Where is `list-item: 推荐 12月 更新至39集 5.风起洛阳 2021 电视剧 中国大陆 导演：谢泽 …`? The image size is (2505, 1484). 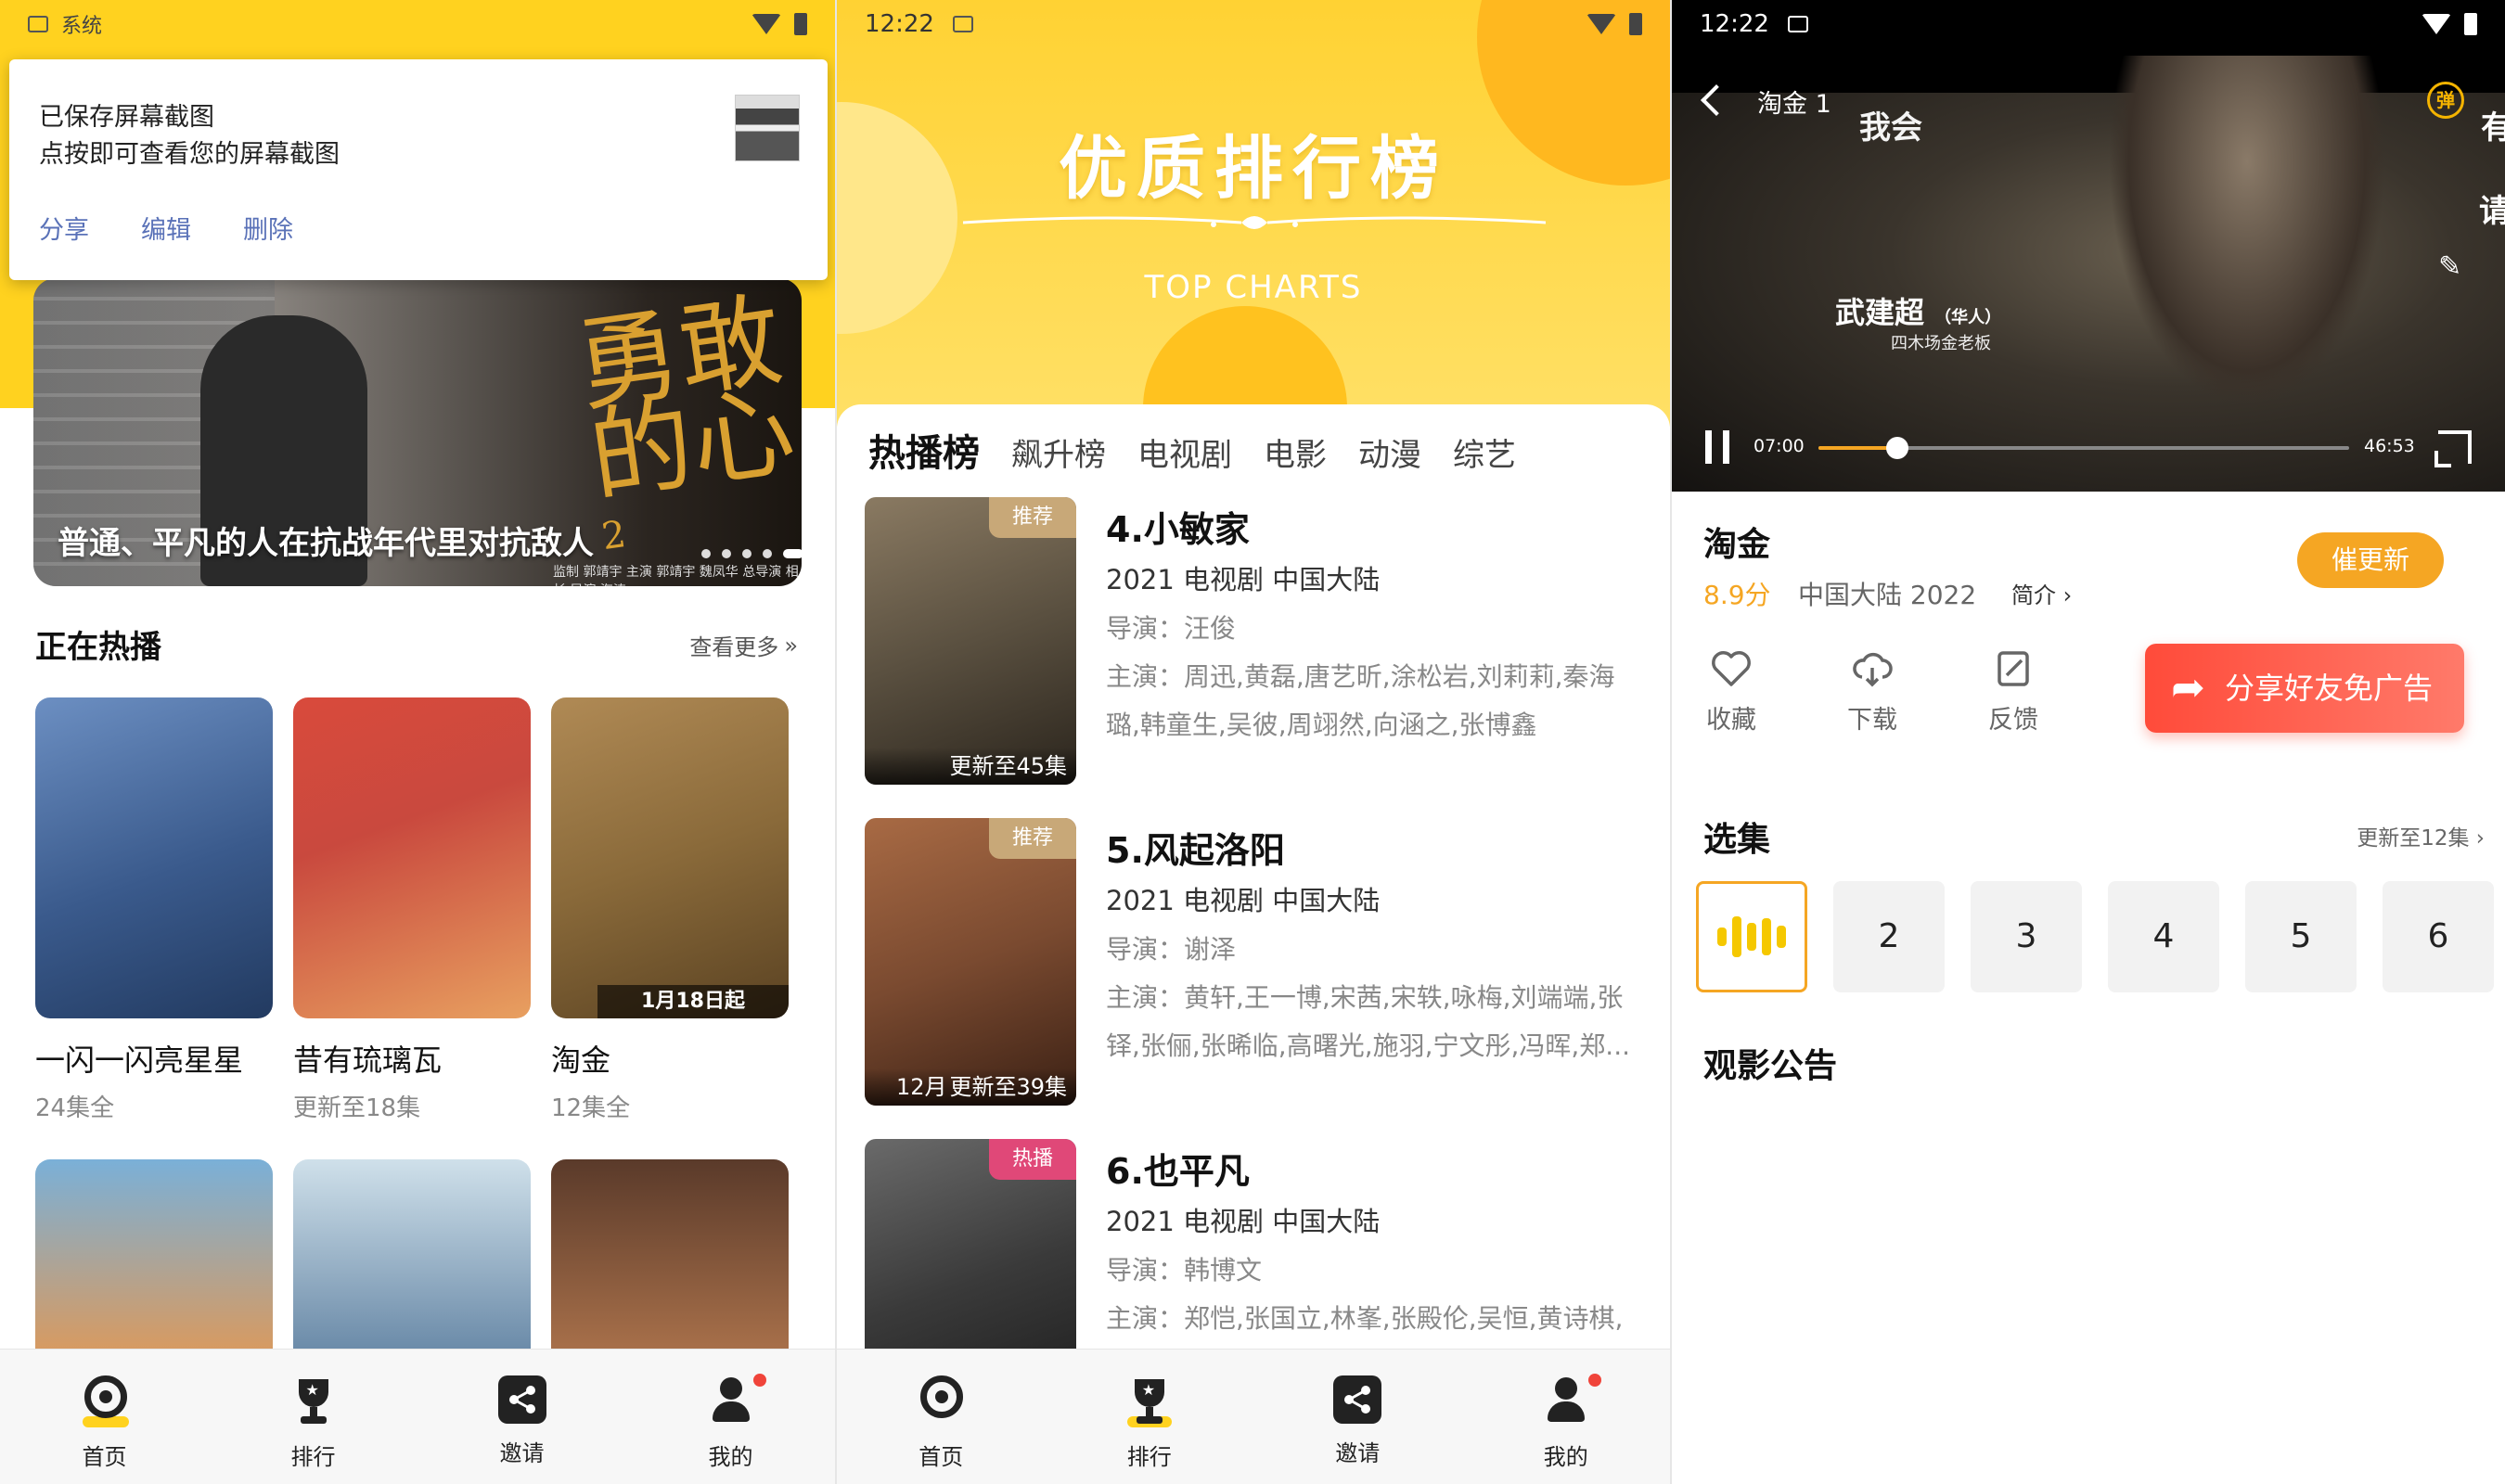
list-item: 推荐 12月 更新至39集 5.风起洛阳 2021 电视剧 中国大陆 导演：谢泽 … is located at coordinates (1253, 962).